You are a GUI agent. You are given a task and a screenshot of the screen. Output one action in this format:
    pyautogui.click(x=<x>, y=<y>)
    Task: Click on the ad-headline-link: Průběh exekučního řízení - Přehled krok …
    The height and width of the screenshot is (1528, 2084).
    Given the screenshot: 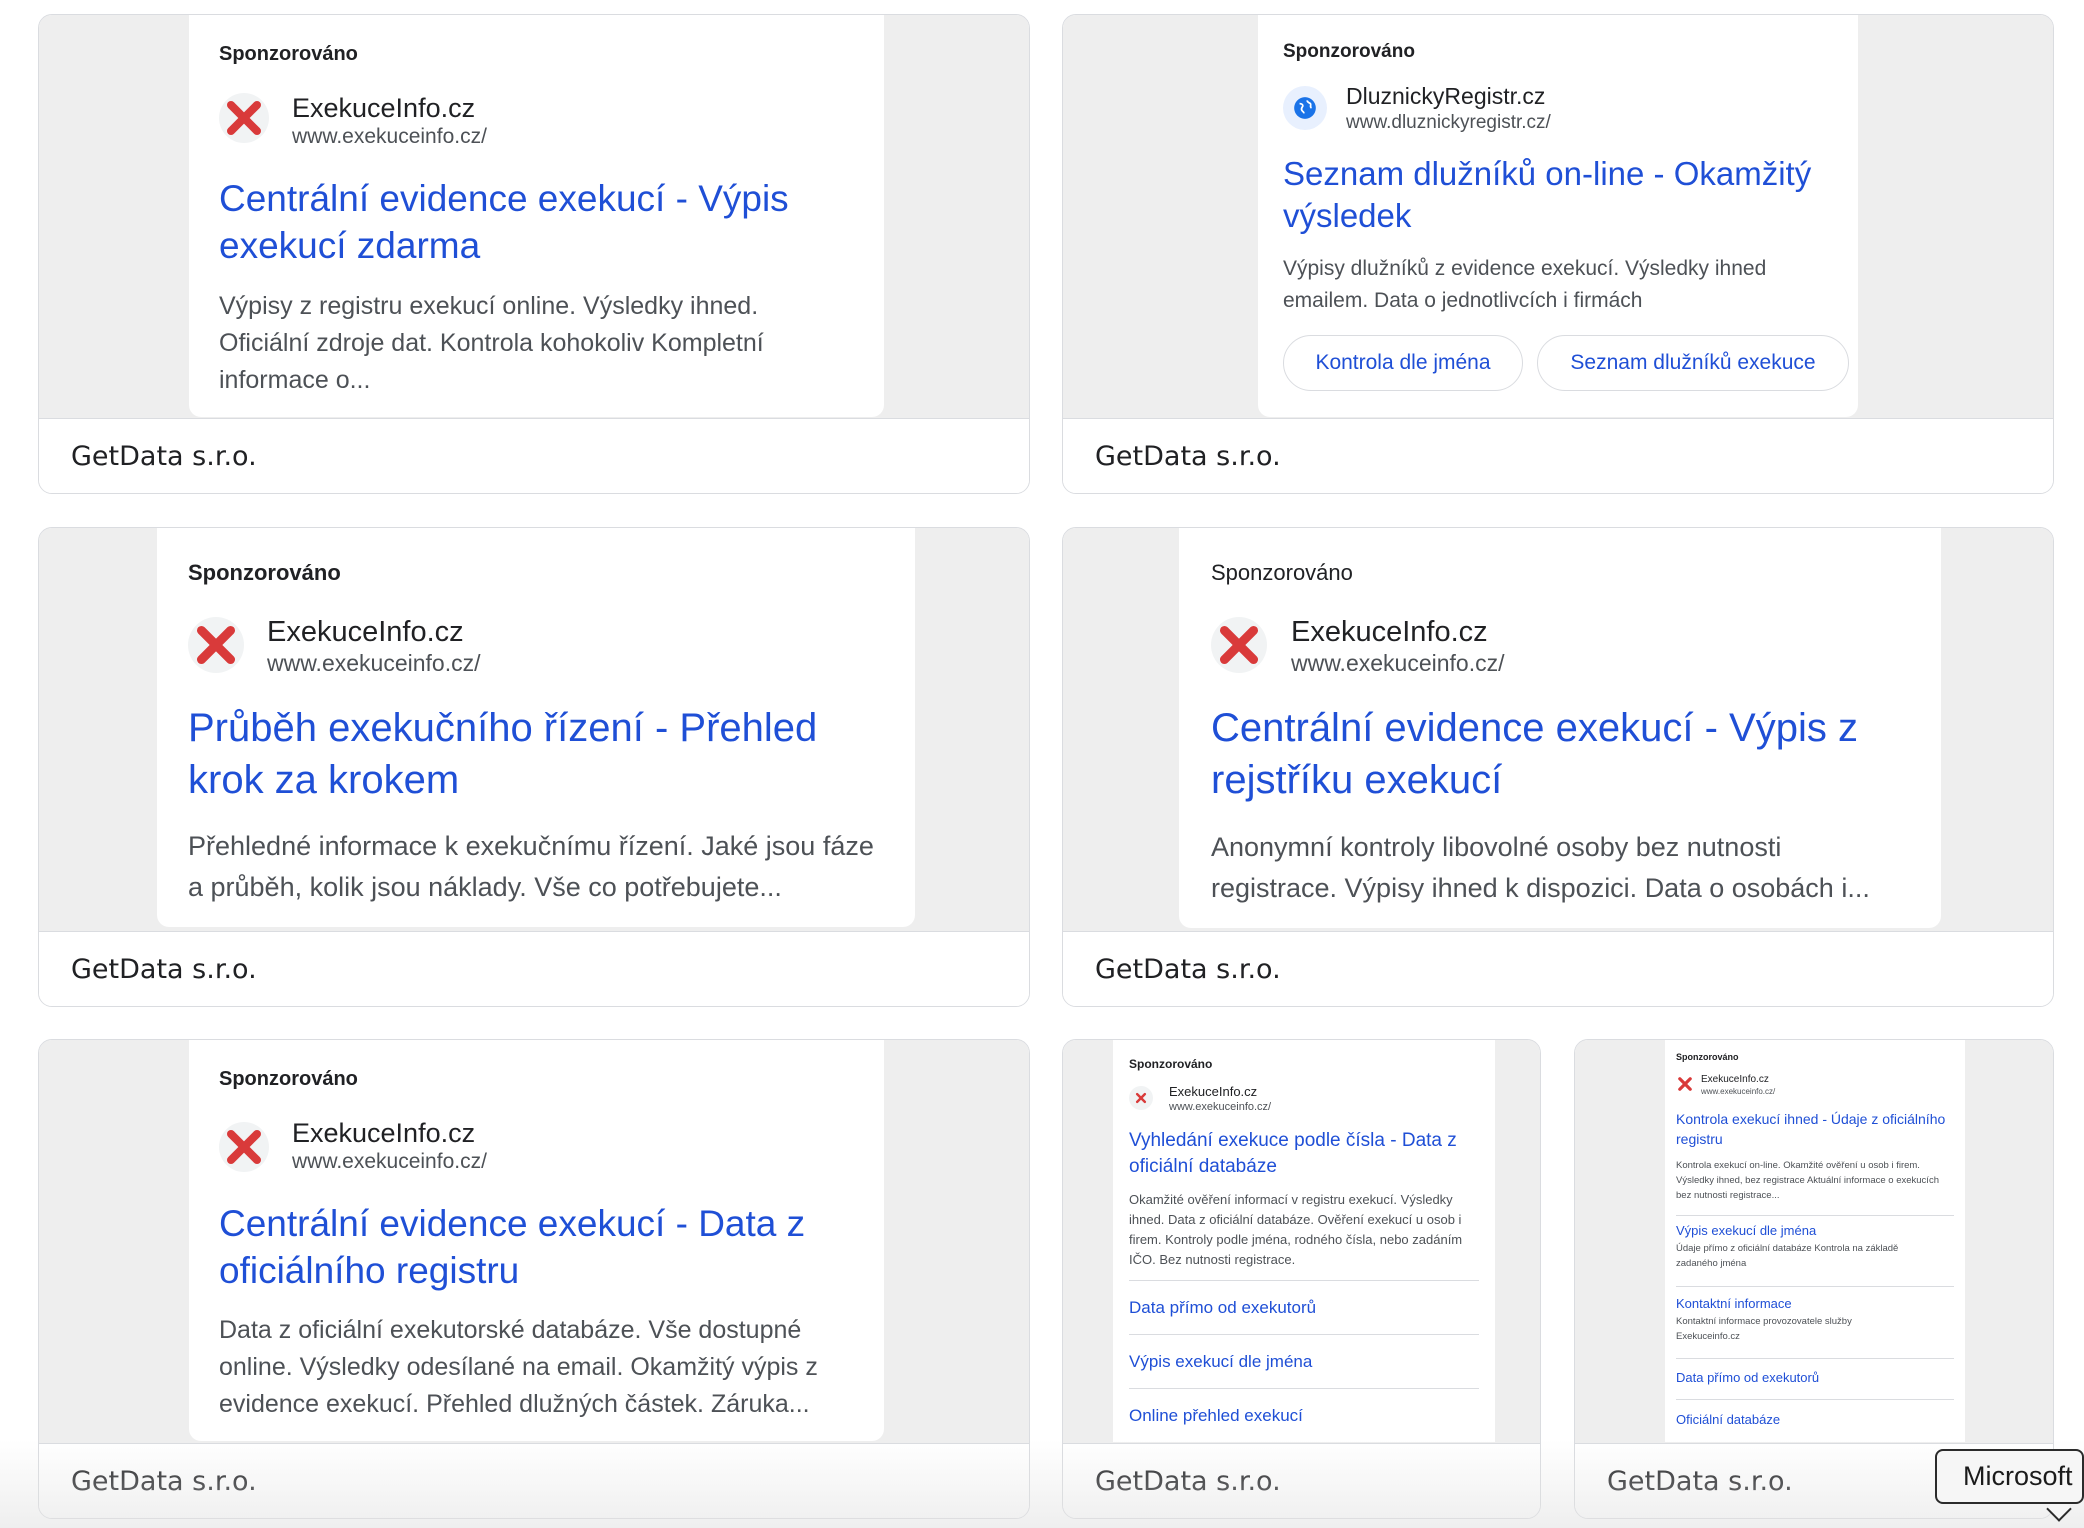 What is the action you would take?
    pyautogui.click(x=528, y=754)
    